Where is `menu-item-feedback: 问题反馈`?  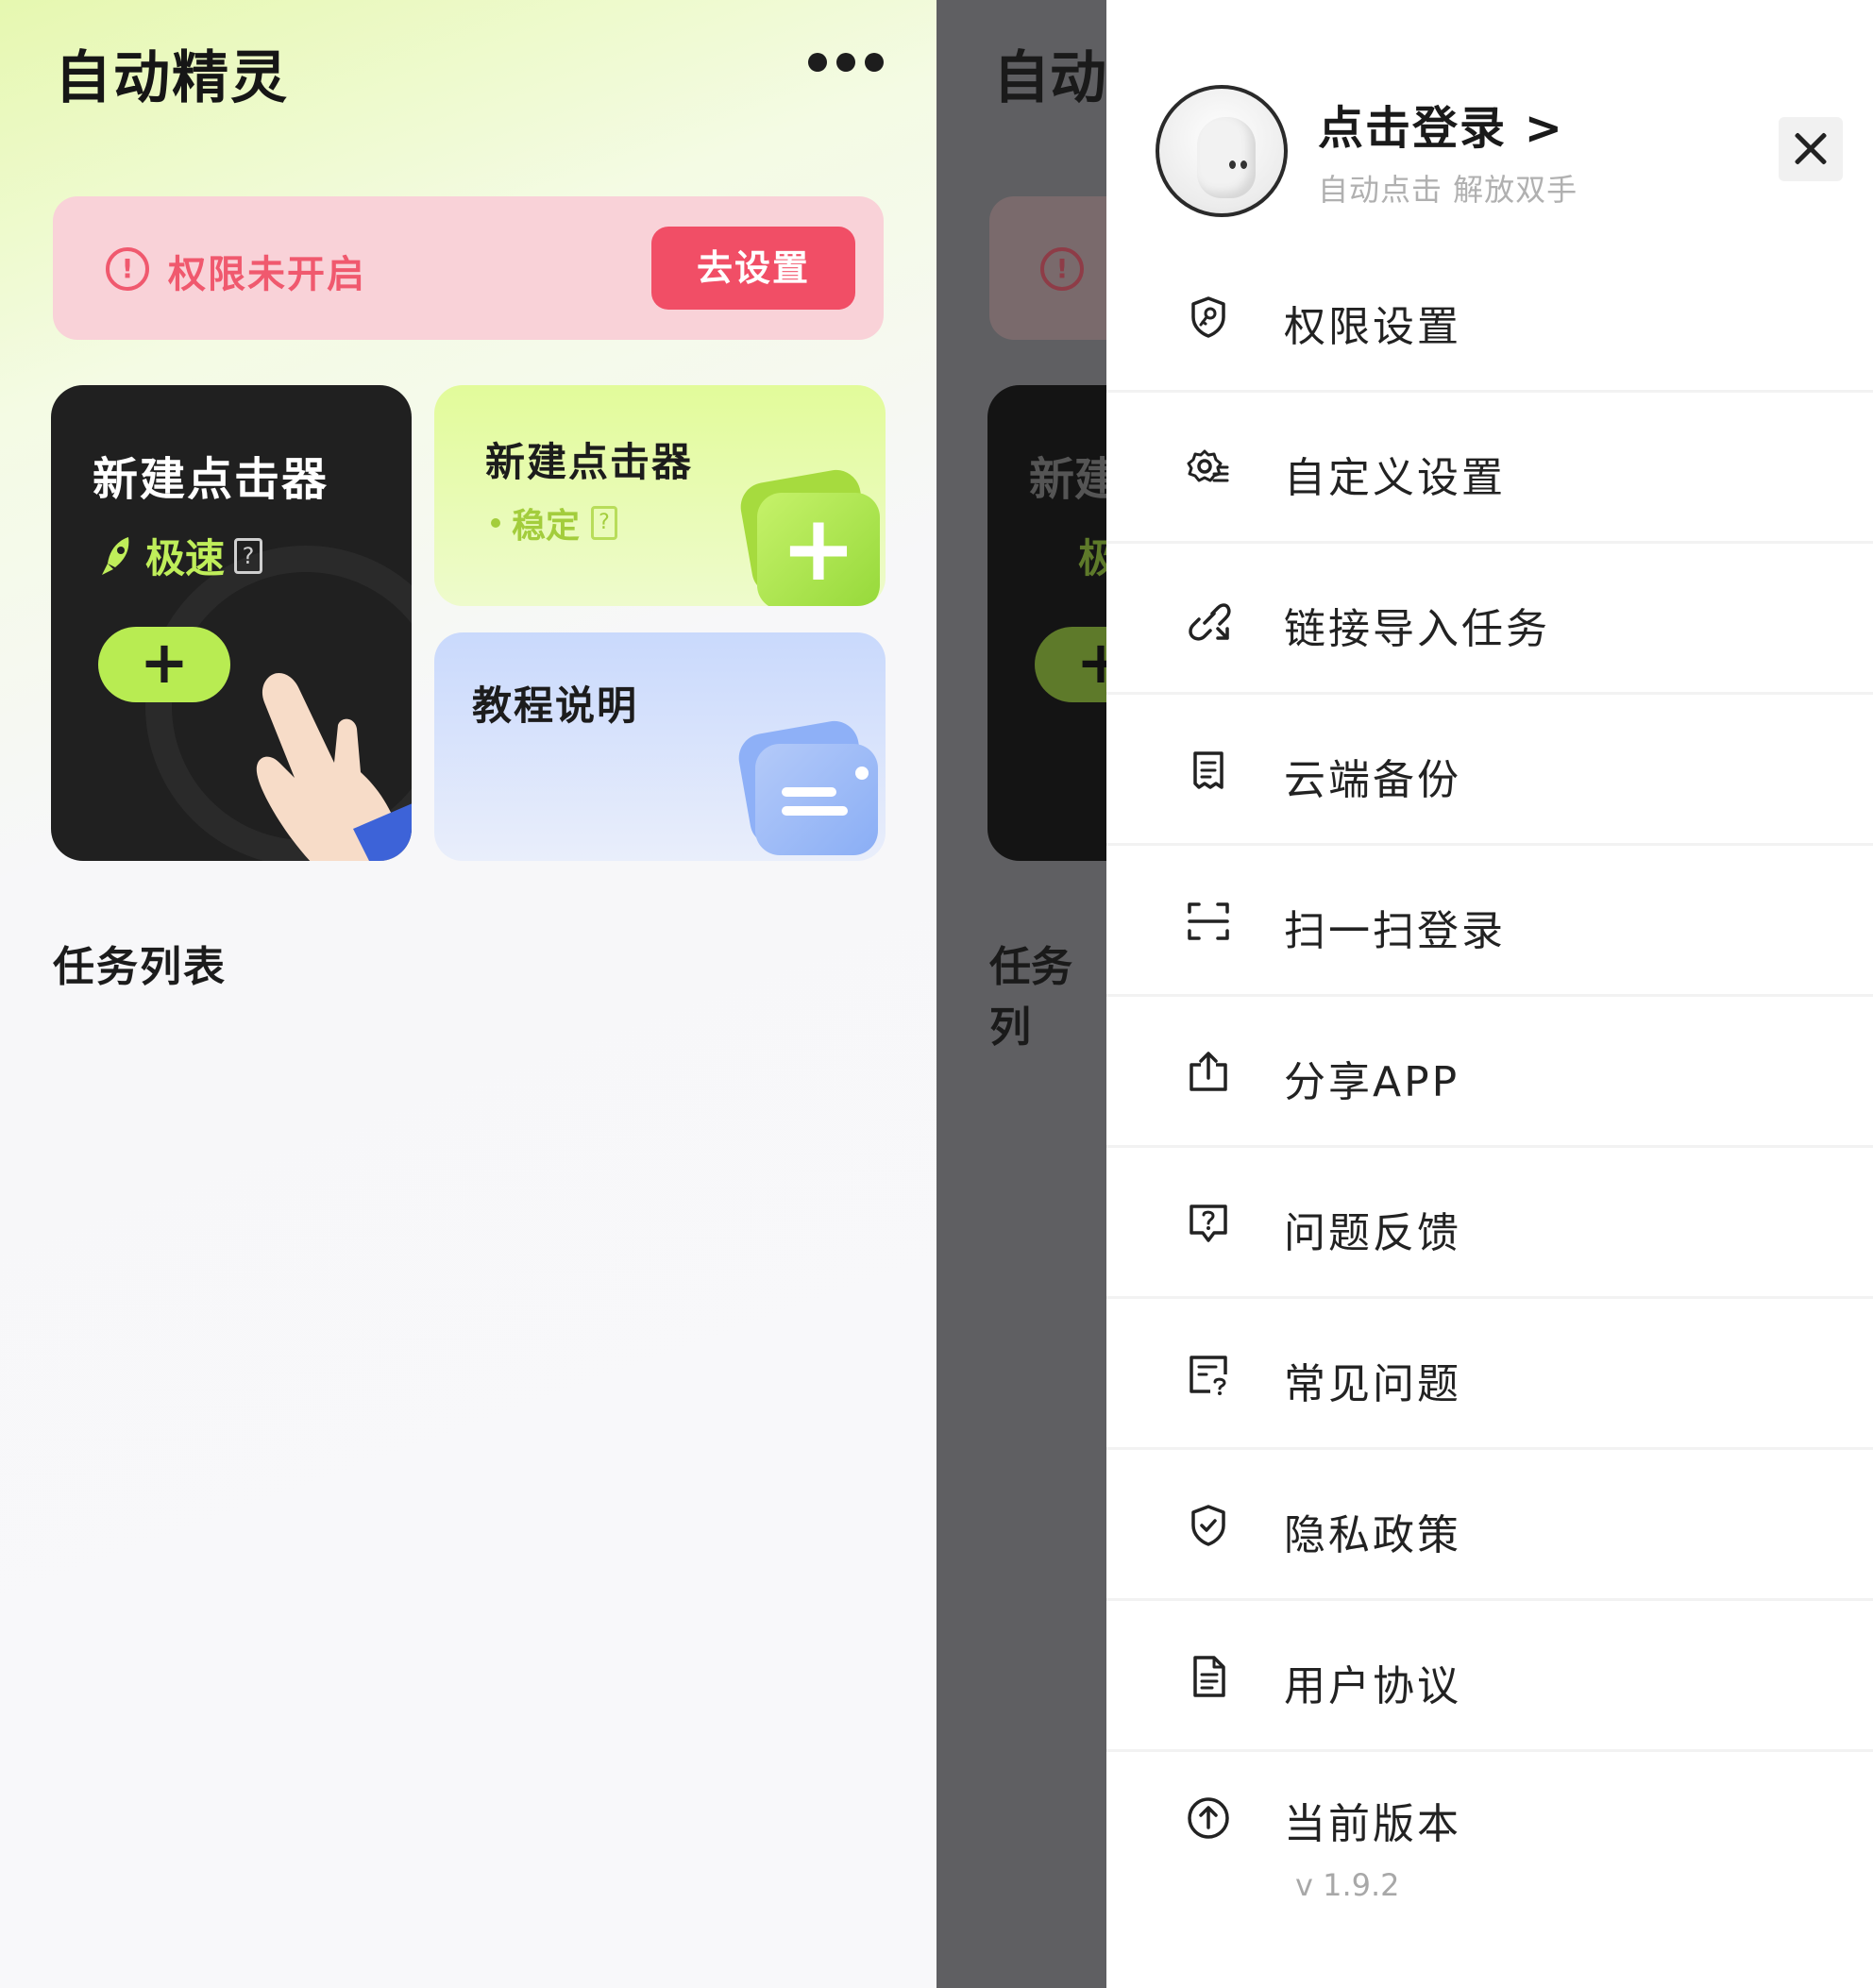
menu-item-feedback: 问题反馈 is located at coordinates (1489, 1223).